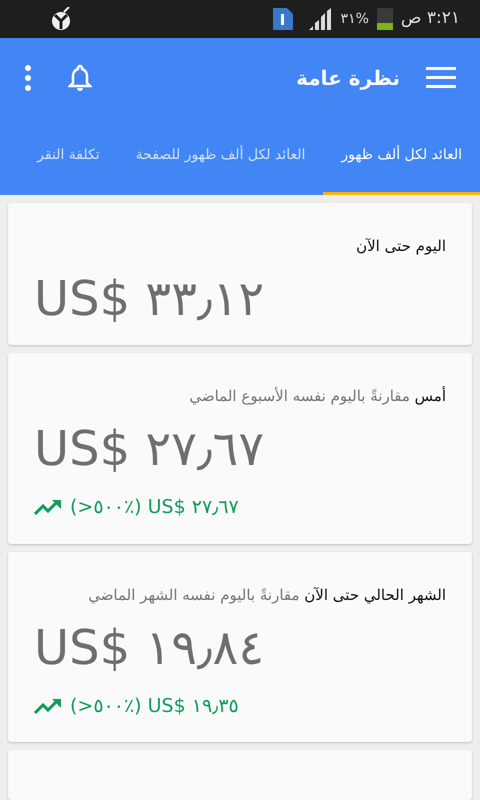  I want to click on metric-heading: الشهر الحالي حتى الآن مقارنةً باليوم نفسه الشهر الماضي, so click(266, 595).